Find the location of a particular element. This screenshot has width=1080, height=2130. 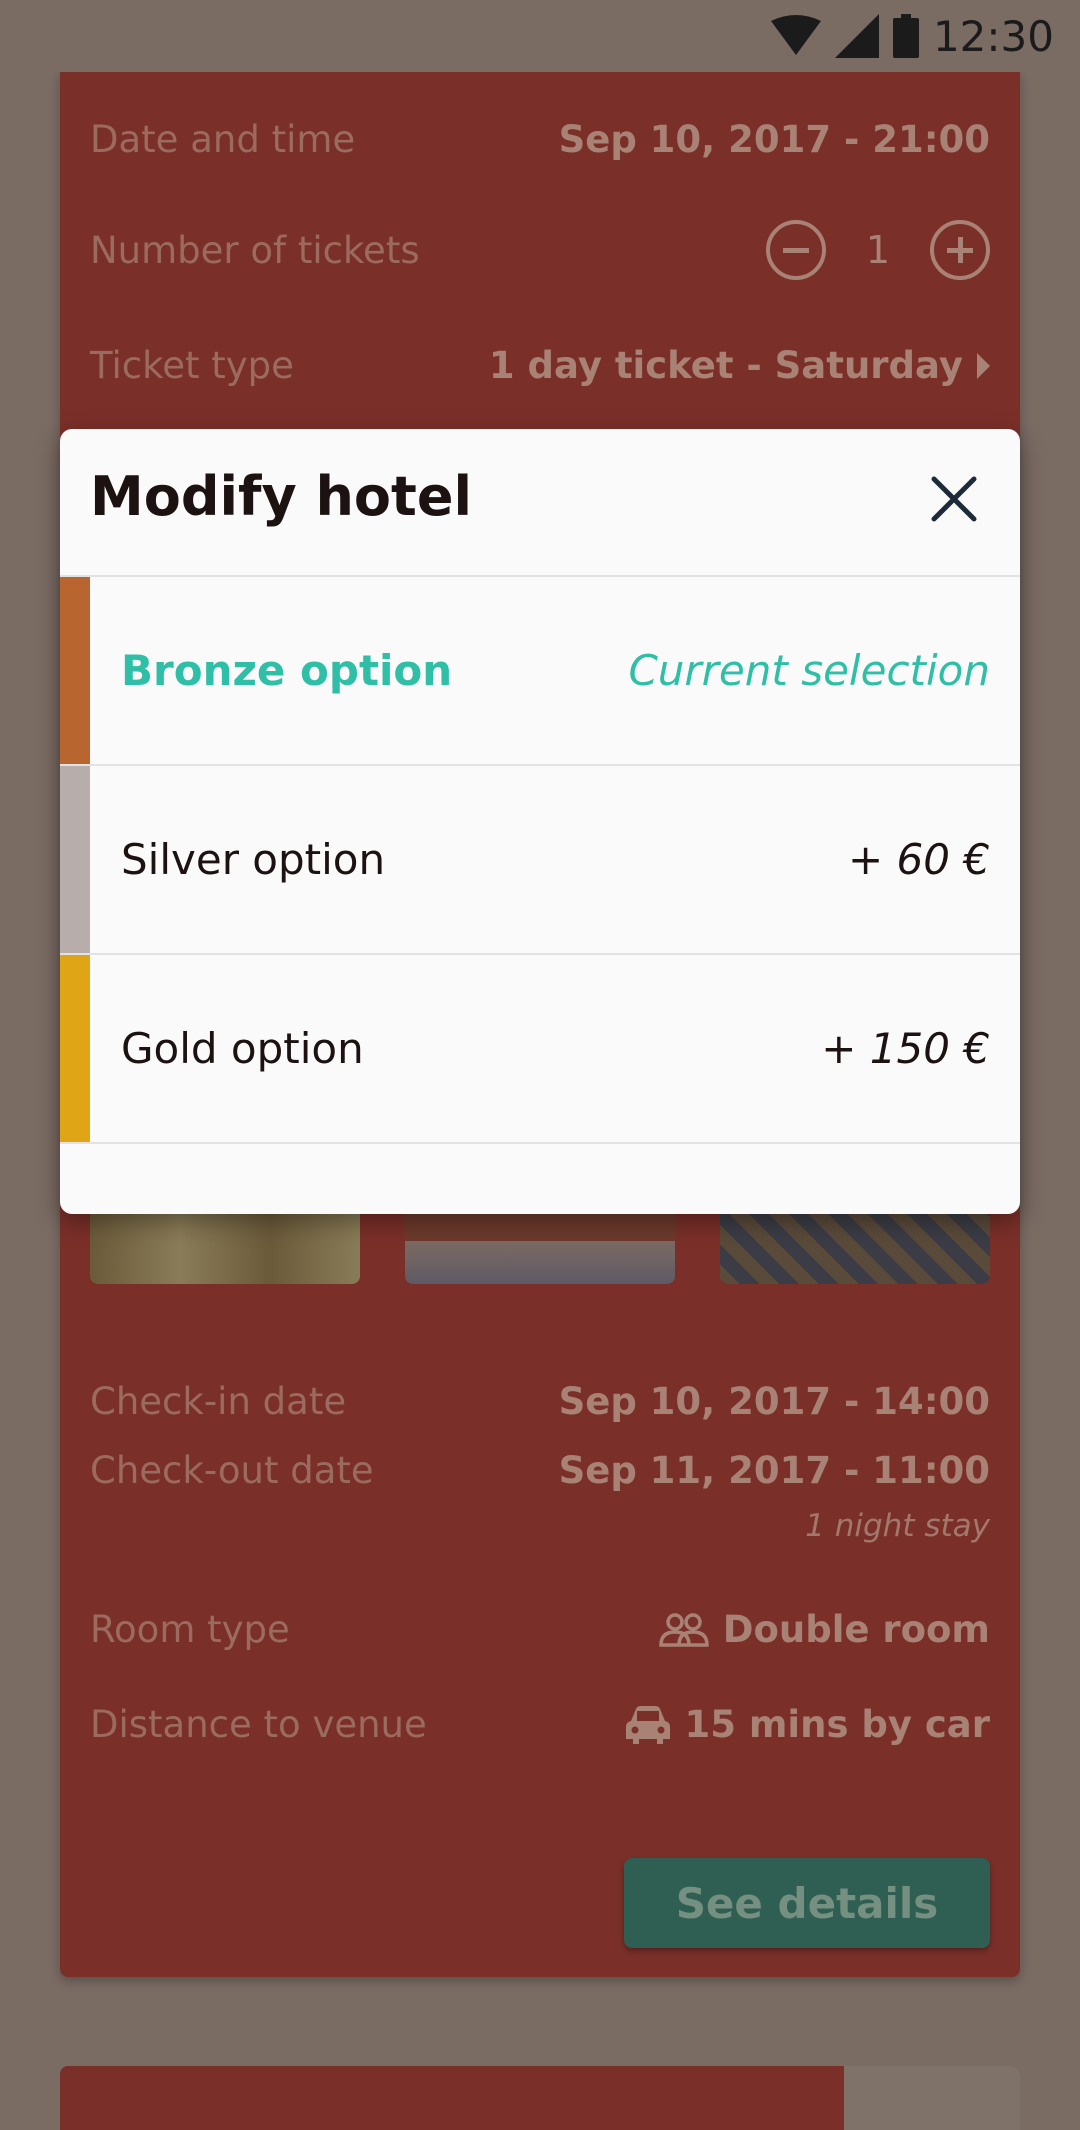

status-bar: 12:30 is located at coordinates (540, 36).